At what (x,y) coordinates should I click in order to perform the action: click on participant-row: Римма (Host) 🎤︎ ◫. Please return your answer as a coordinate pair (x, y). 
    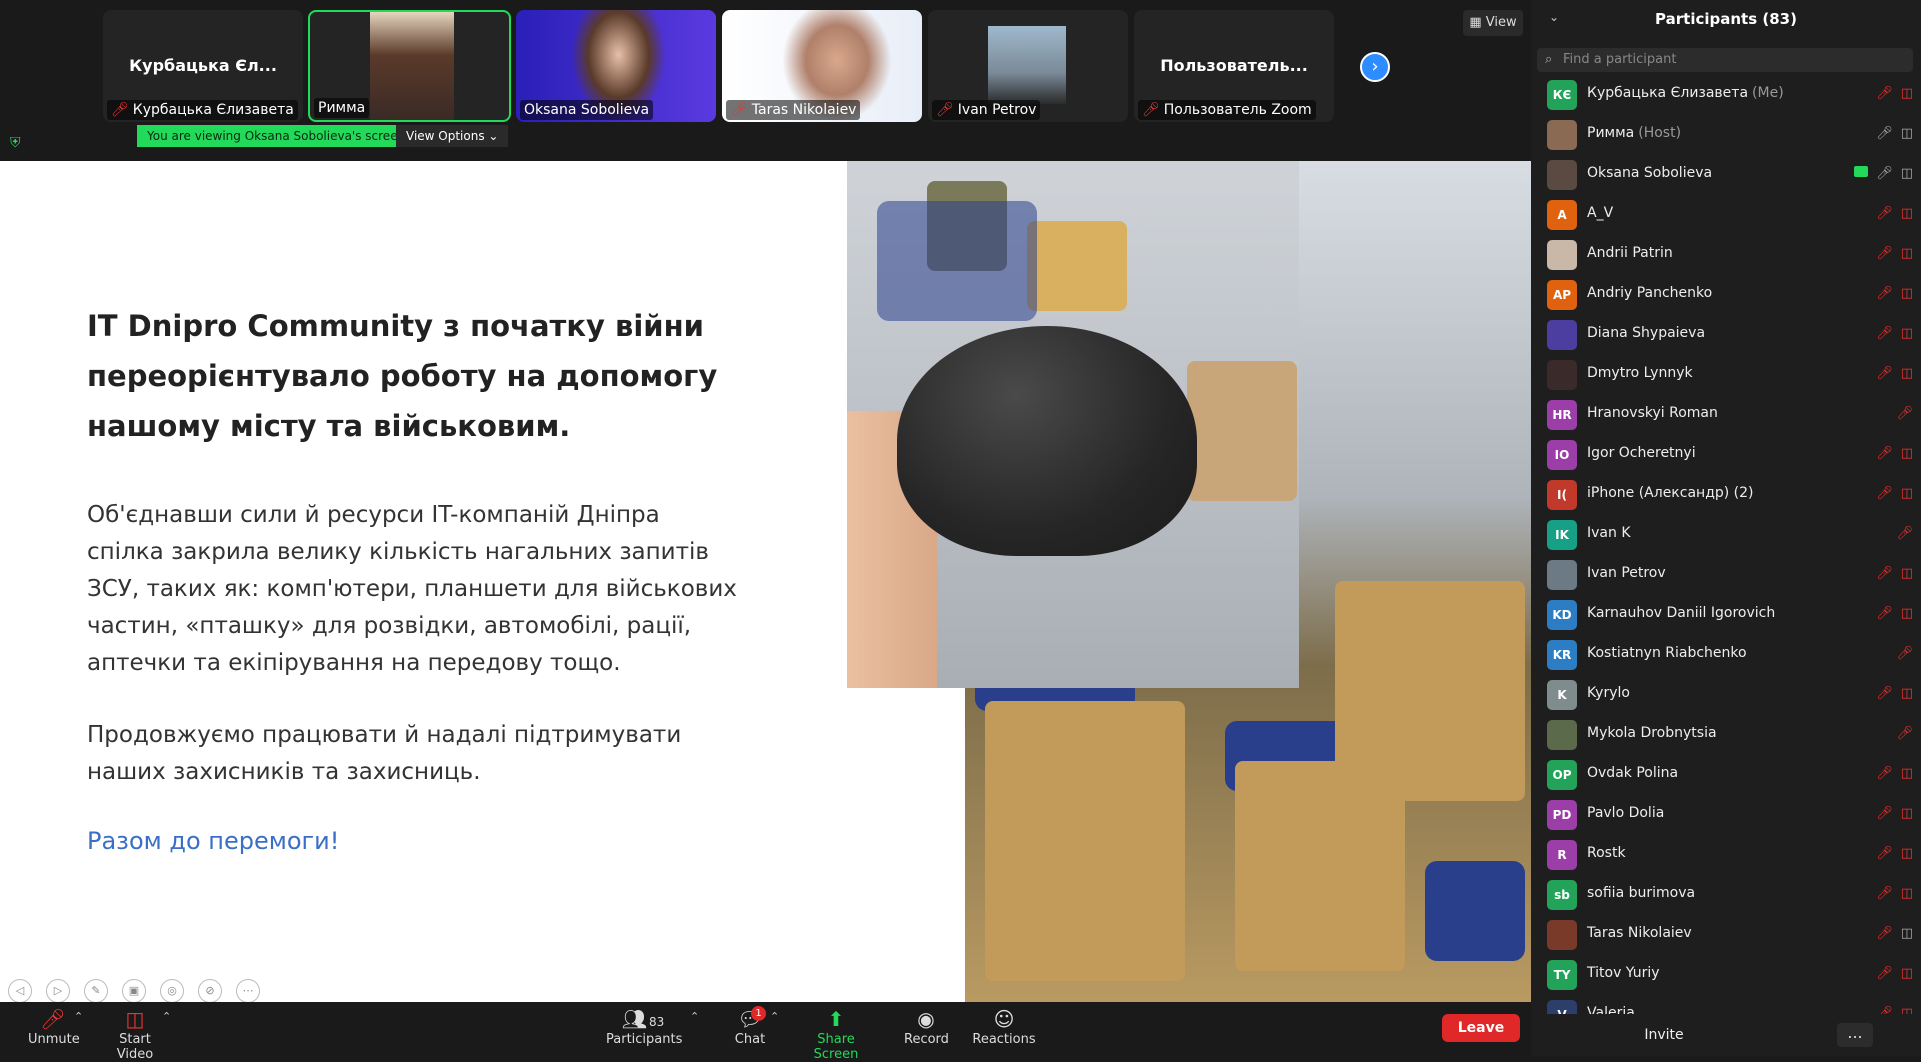
    Looking at the image, I should click on (1726, 134).